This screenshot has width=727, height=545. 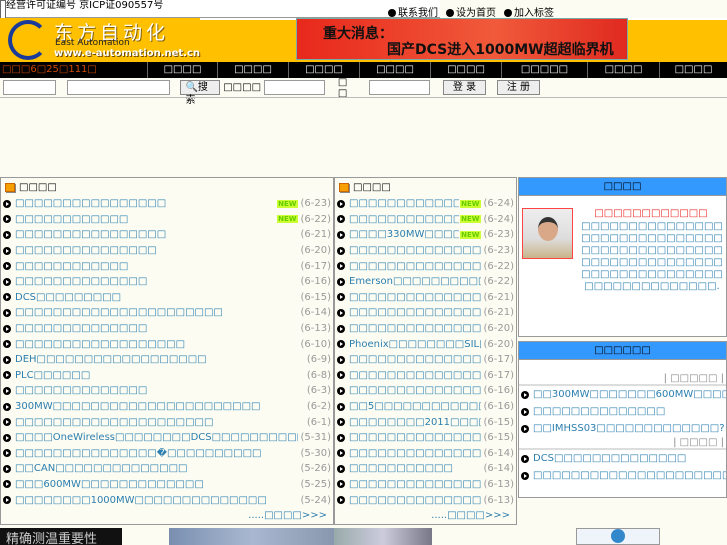 I want to click on news-item: □□□□□□□□□□□□□□□�□□□□□□□□□□ (5-30), so click(x=167, y=454).